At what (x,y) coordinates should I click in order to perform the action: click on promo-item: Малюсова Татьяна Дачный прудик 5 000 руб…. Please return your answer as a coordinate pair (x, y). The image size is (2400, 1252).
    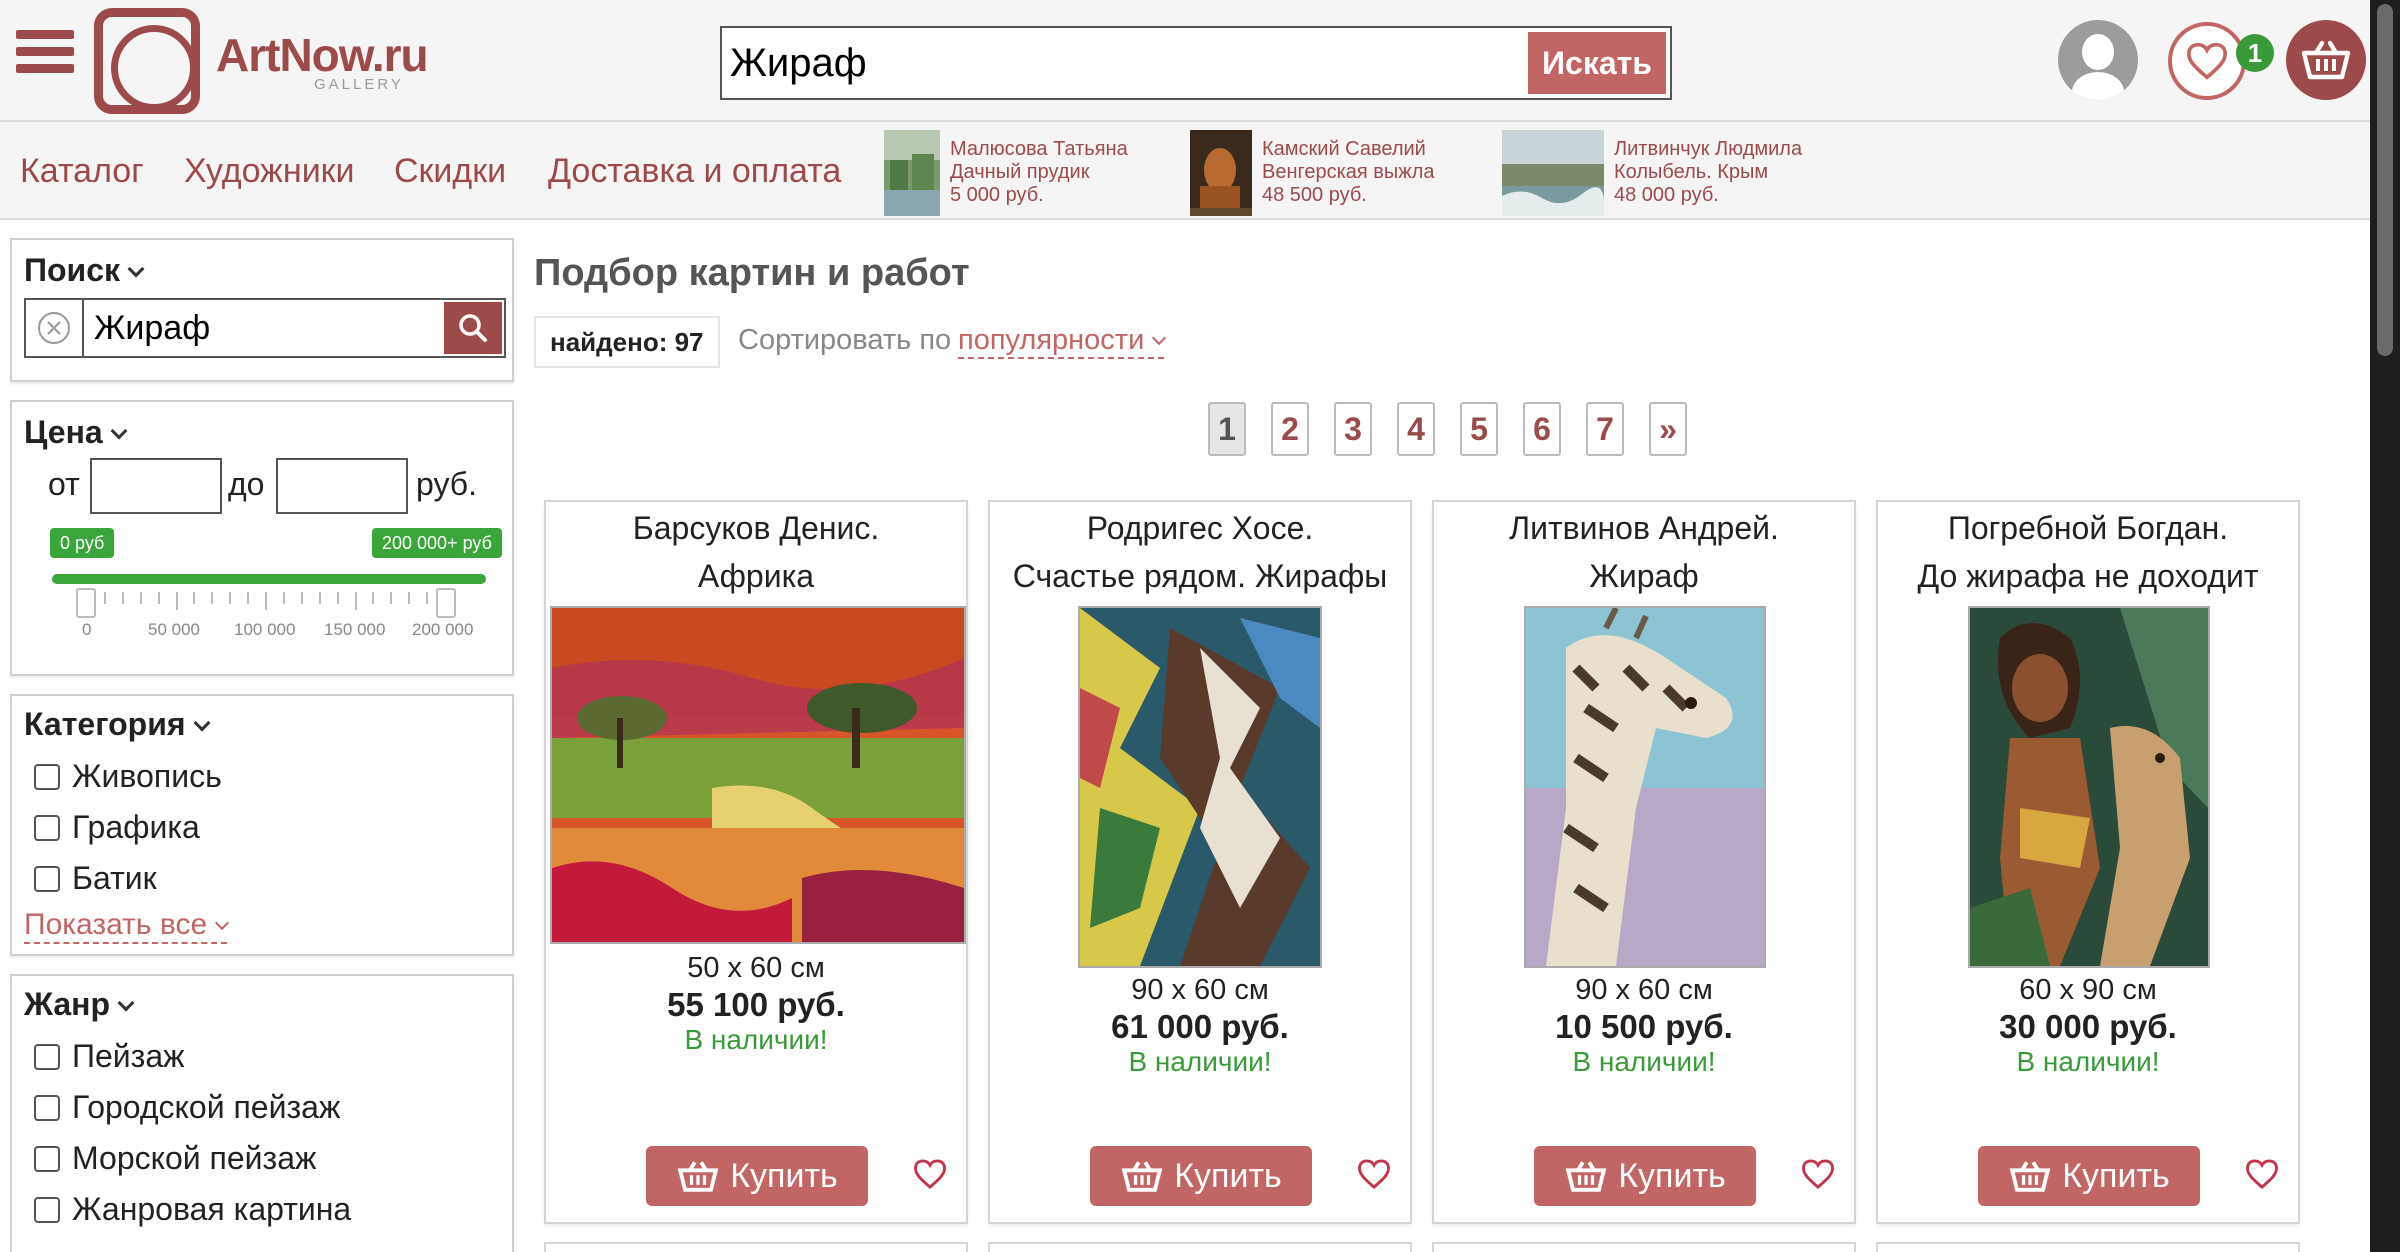
    Looking at the image, I should click on (1029, 173).